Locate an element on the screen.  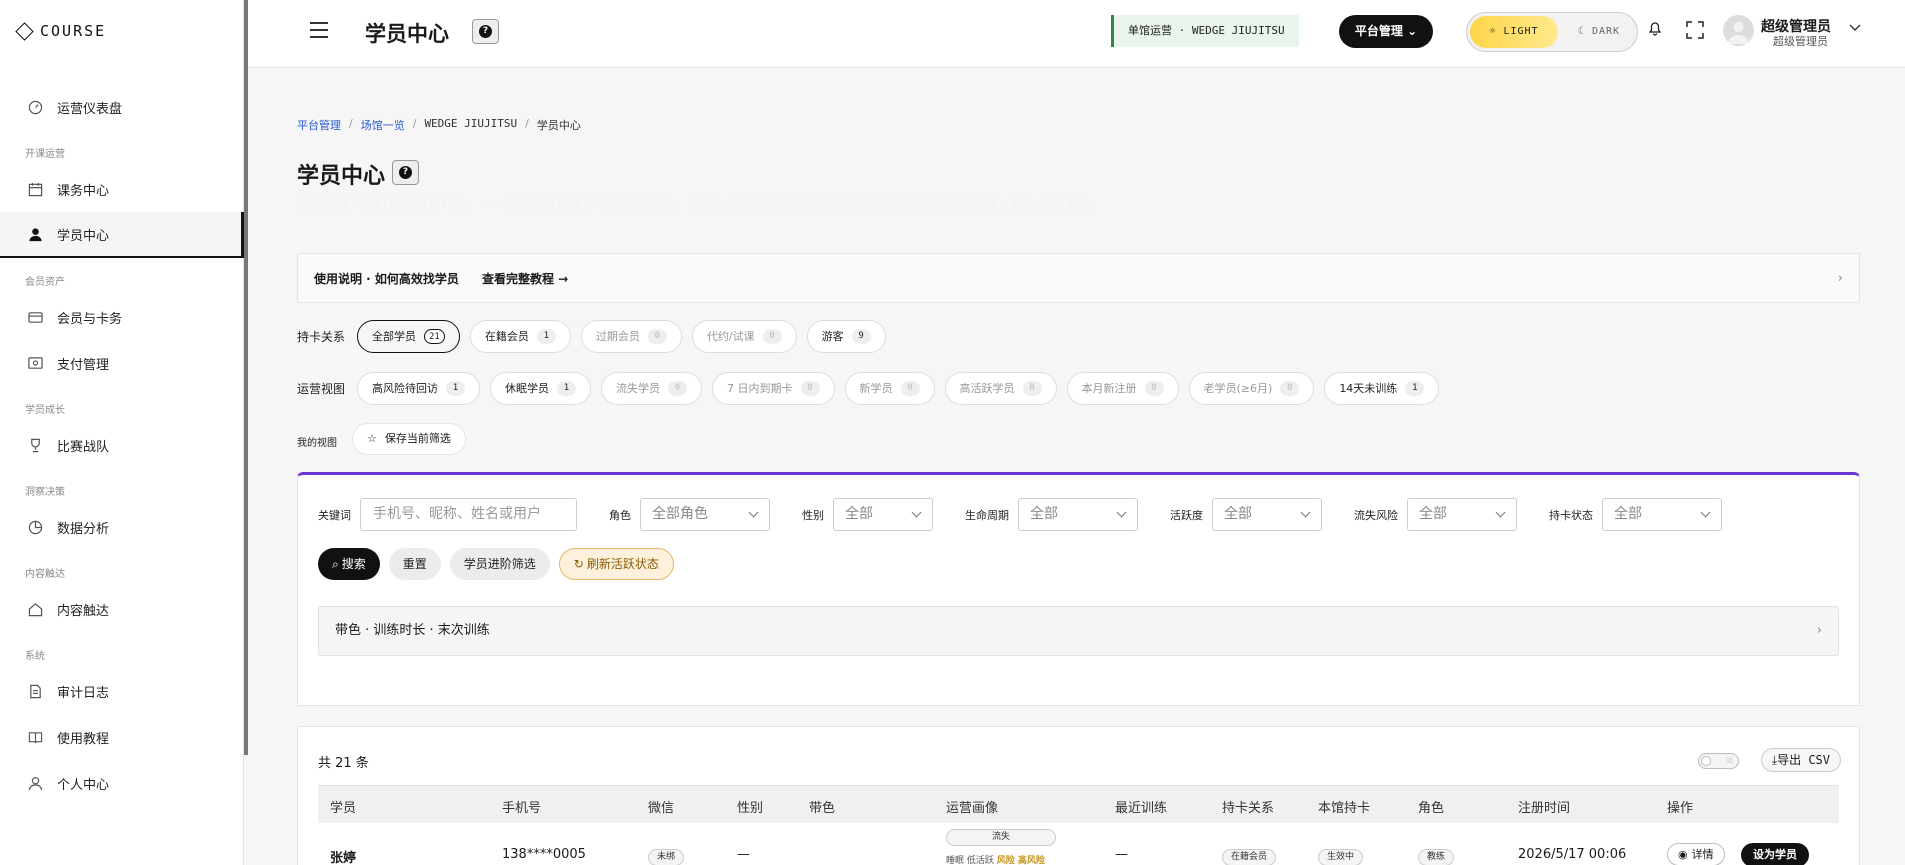
churn-risk-select: 全部 is located at coordinates (1462, 514).